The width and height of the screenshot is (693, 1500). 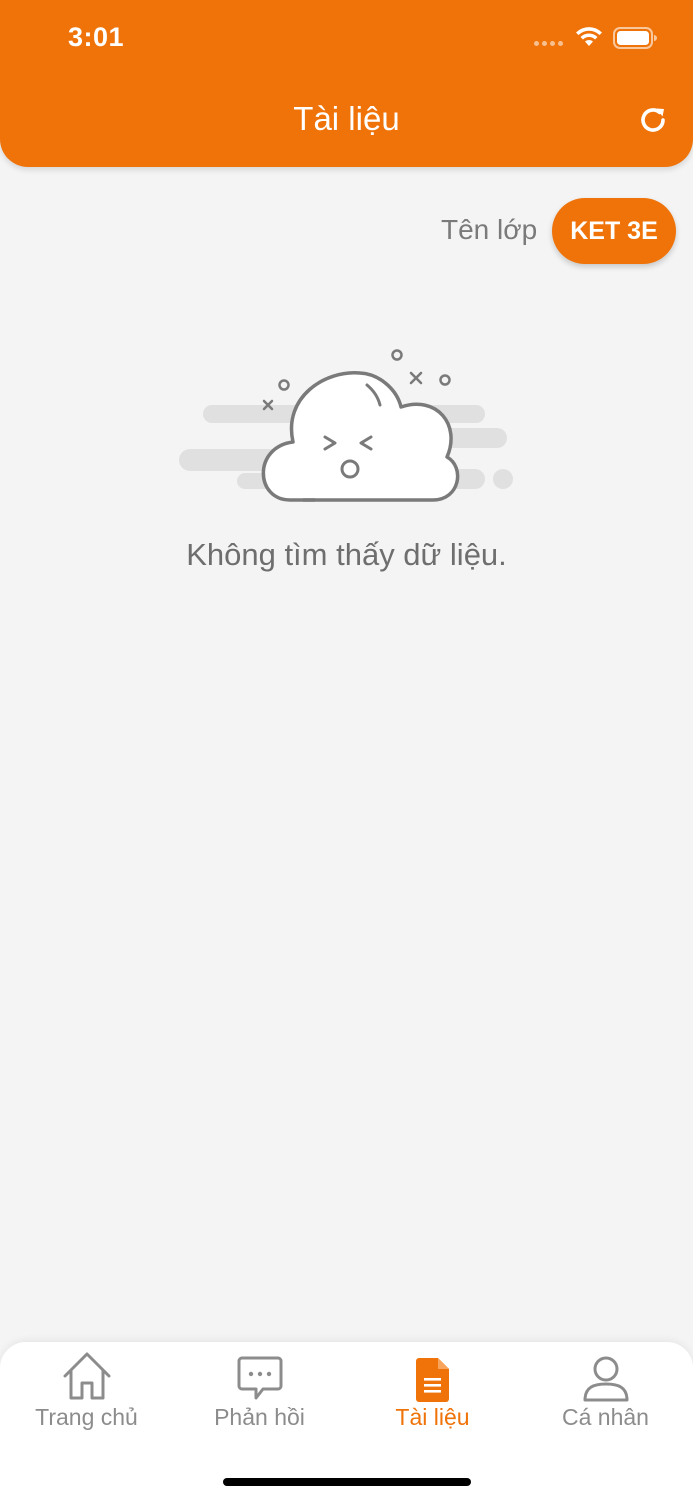 What do you see at coordinates (432, 1417) in the screenshot?
I see `nav-label-documents: Tài liệu` at bounding box center [432, 1417].